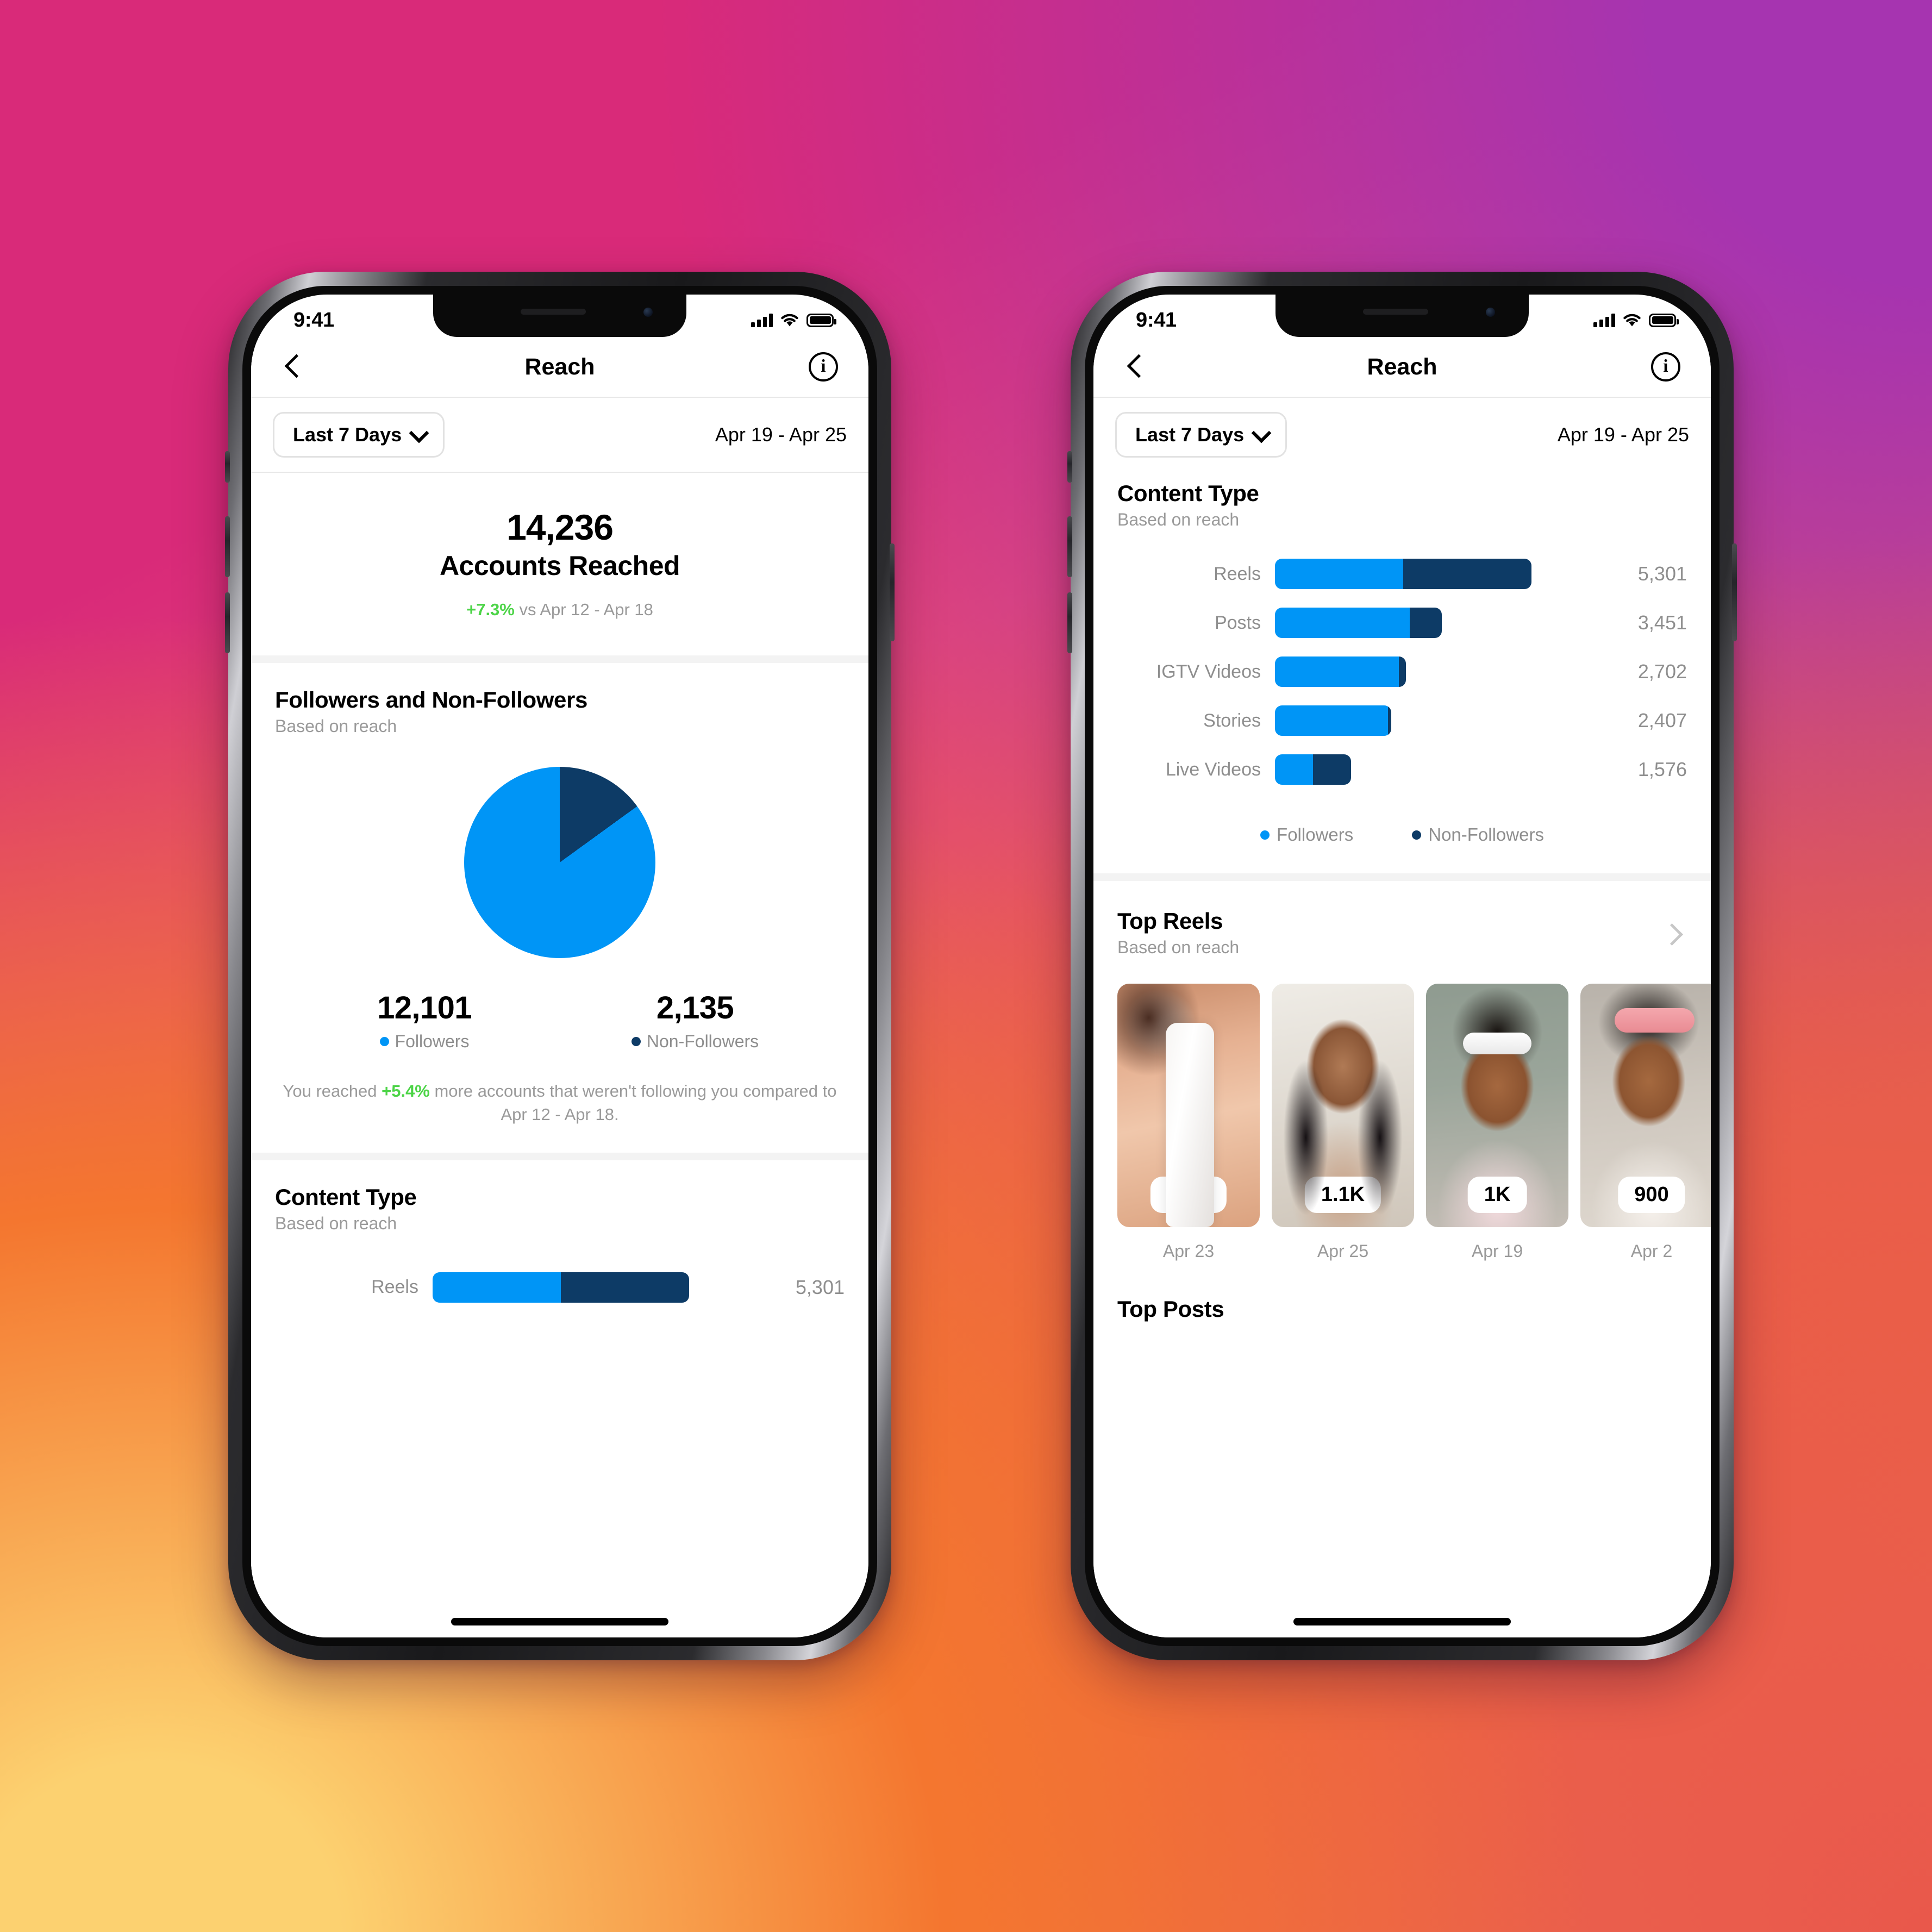 The height and width of the screenshot is (1932, 1932). I want to click on reel-thumbnail: 2.3K, so click(1189, 1105).